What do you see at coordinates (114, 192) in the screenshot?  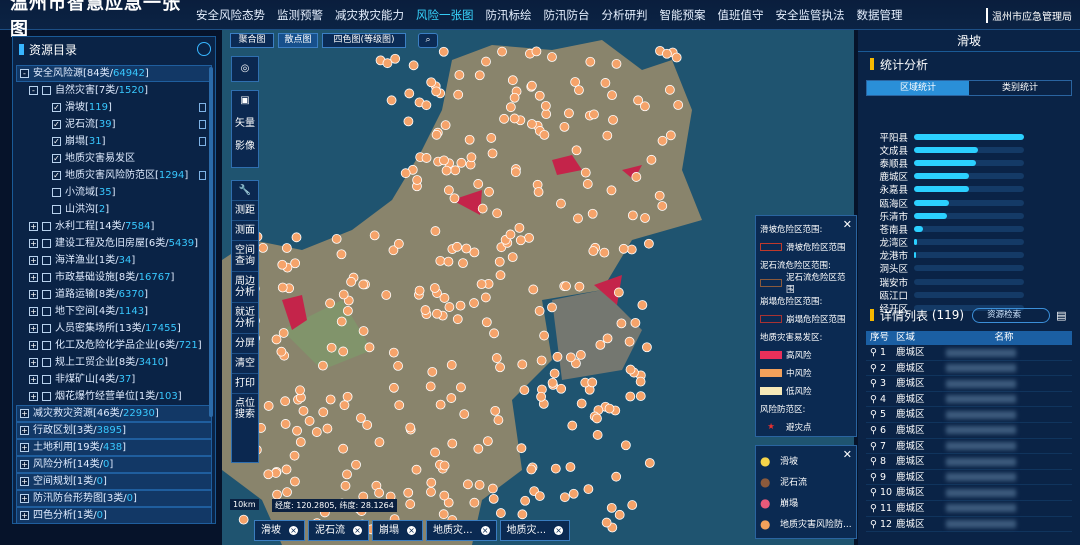 I see `tree-item: 小流域[35]` at bounding box center [114, 192].